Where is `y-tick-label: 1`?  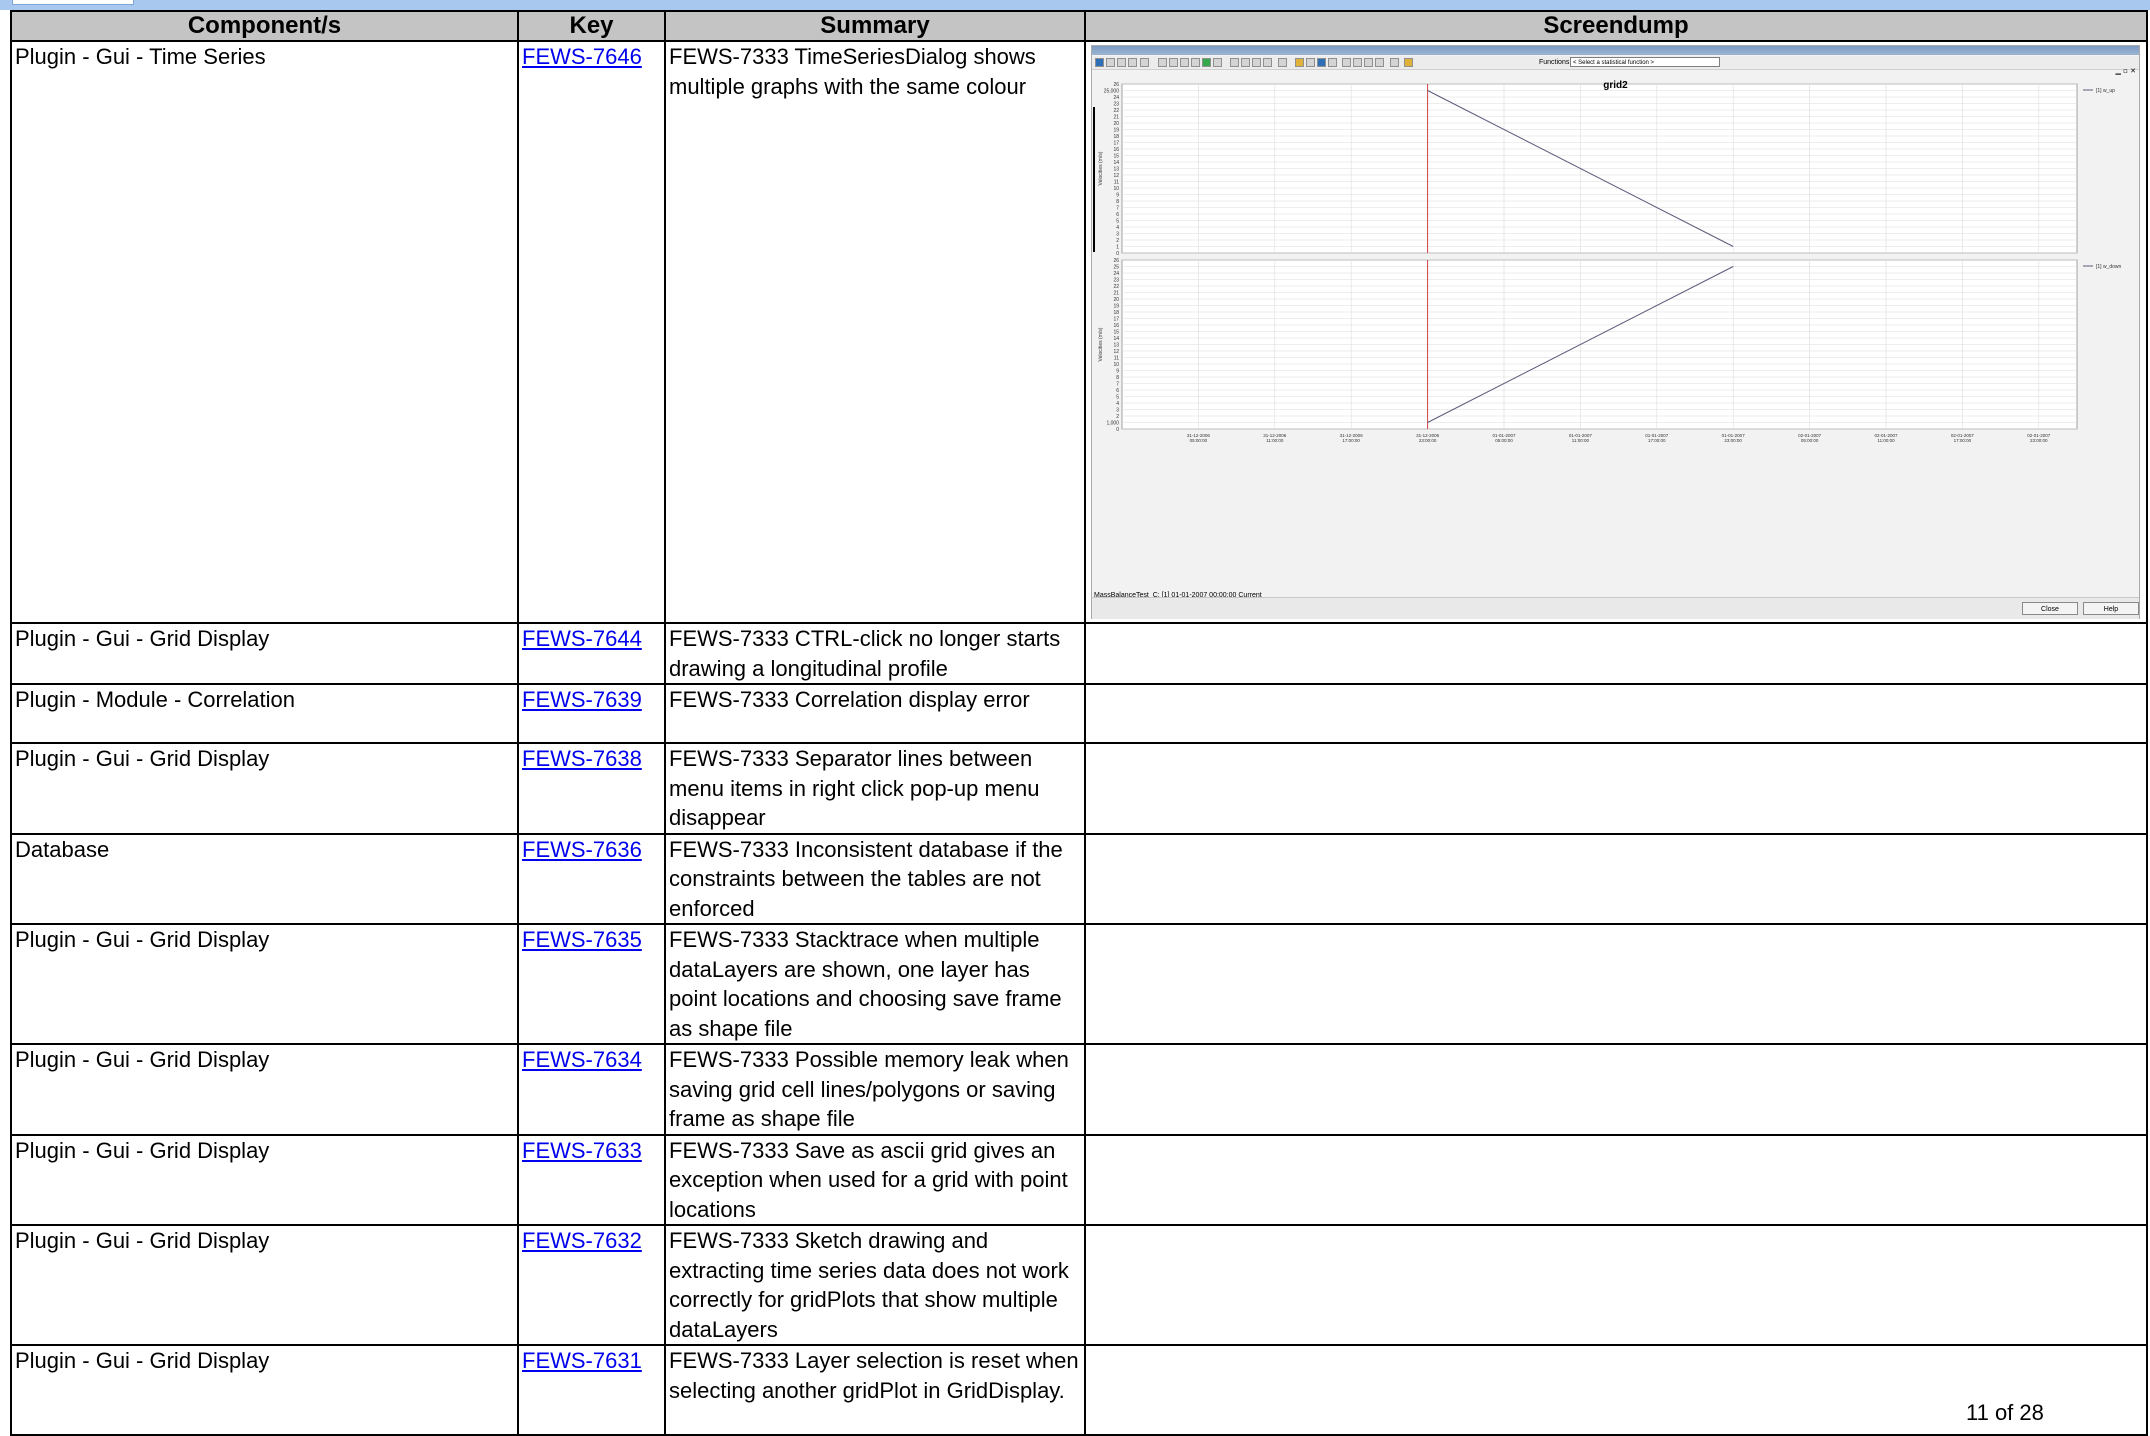 y-tick-label: 1 is located at coordinates (1117, 248).